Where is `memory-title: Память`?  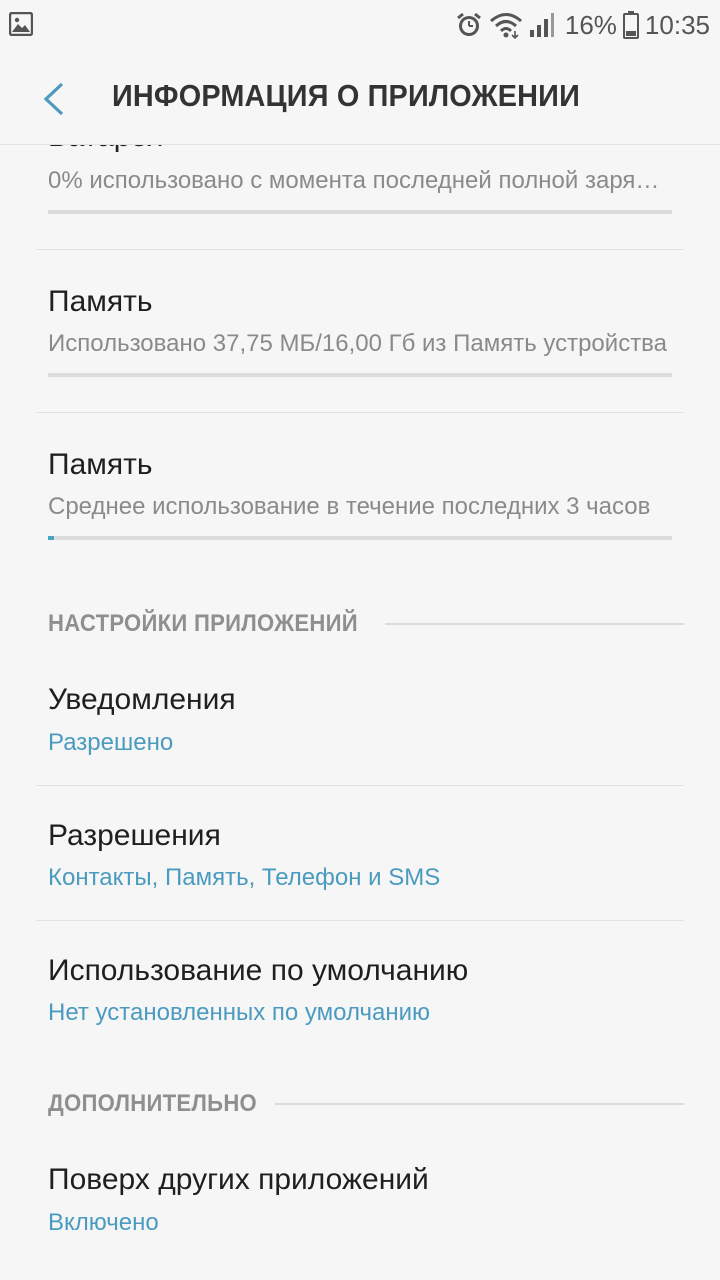 memory-title: Память is located at coordinates (100, 464).